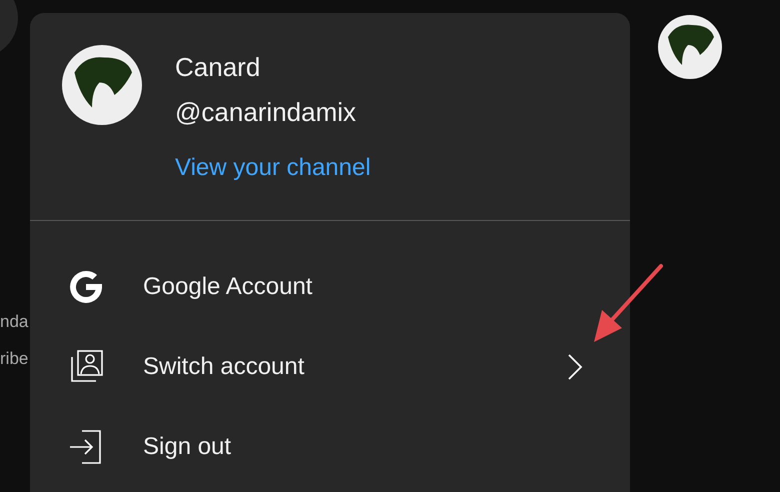 Image resolution: width=780 pixels, height=492 pixels. I want to click on avatar-drawing, so click(690, 47).